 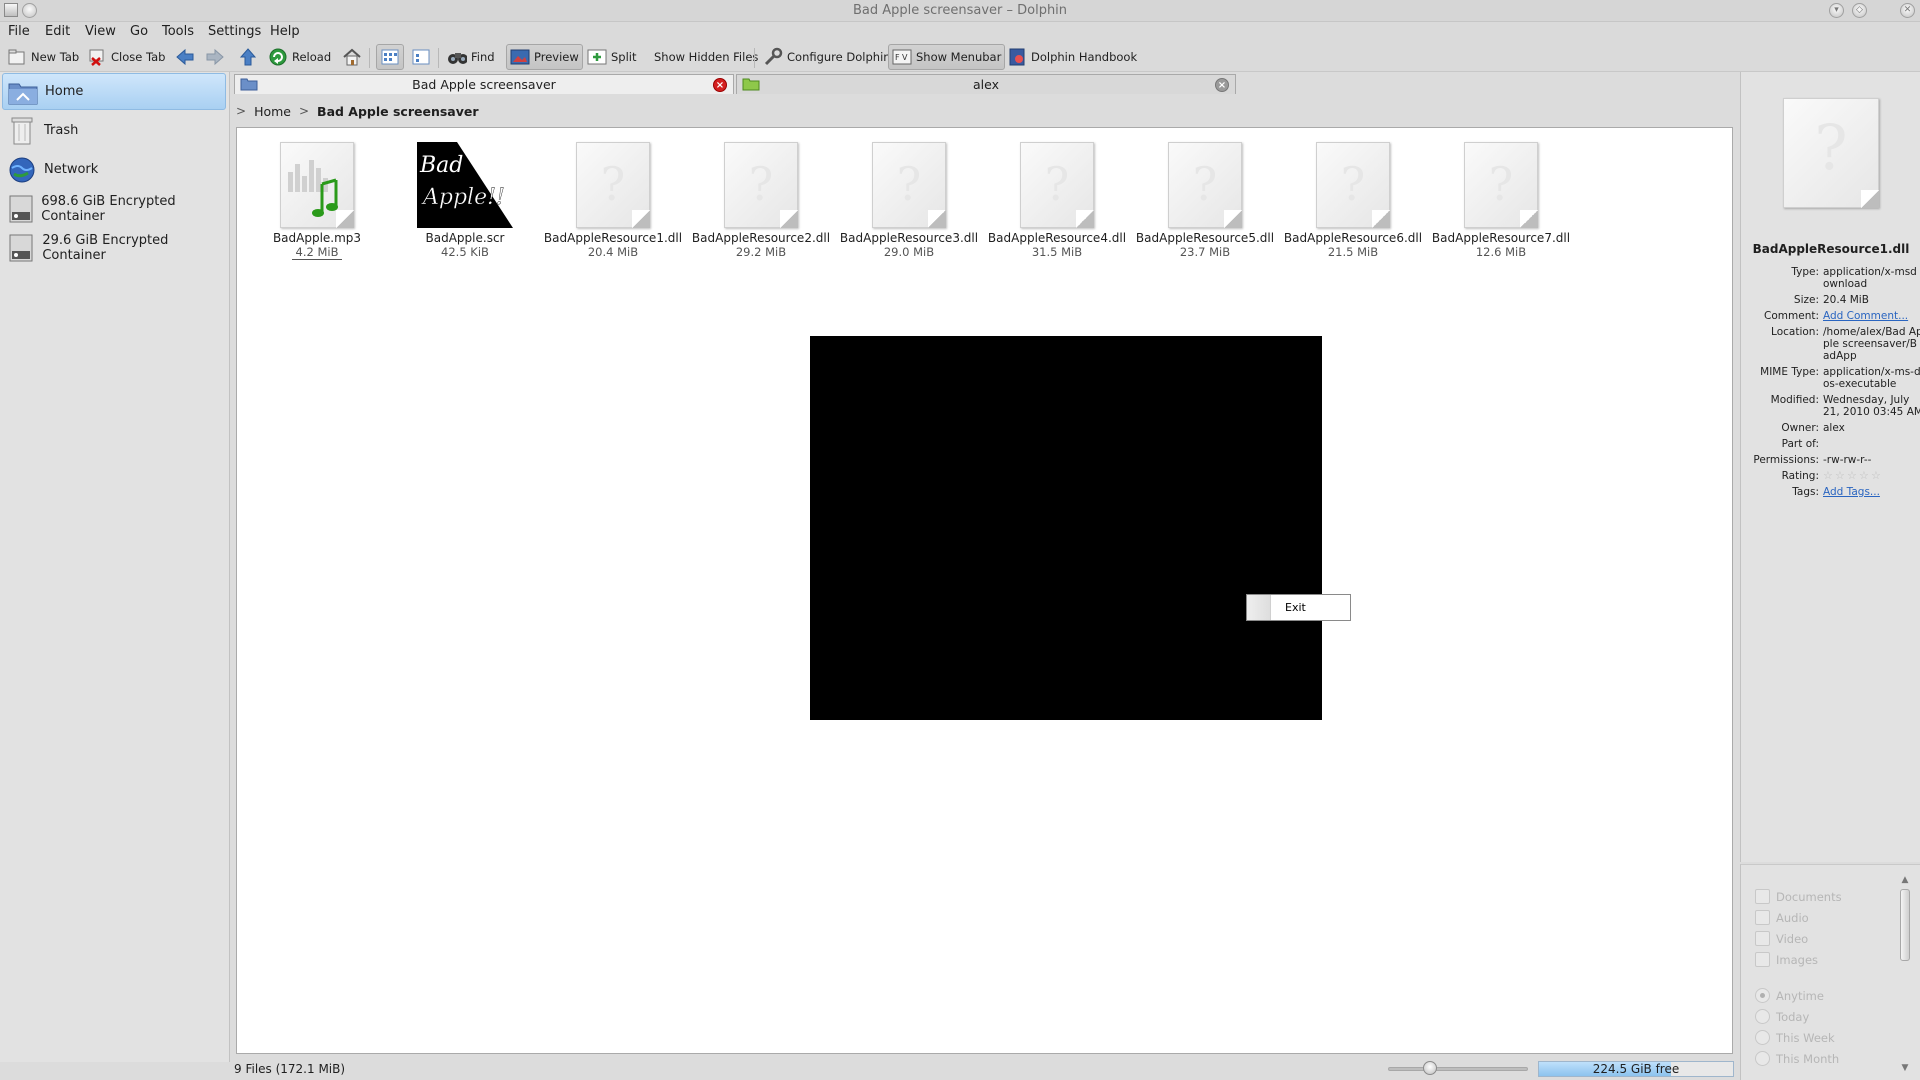 I want to click on filter-today: Today, so click(x=1782, y=1016).